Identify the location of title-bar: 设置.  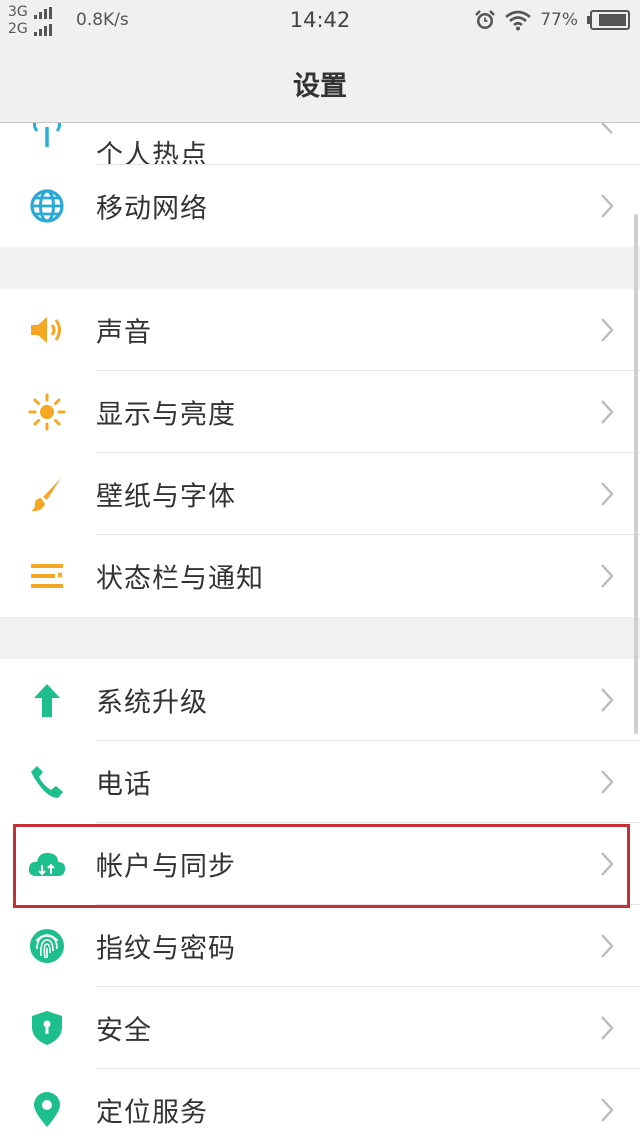
(320, 83).